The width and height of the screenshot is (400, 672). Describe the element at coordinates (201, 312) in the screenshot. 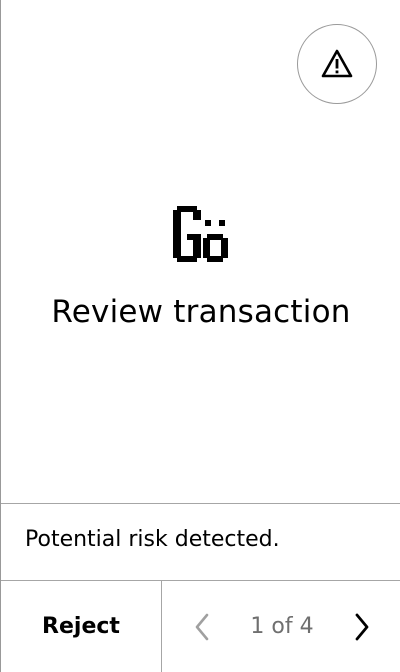

I see `page-title: Review transaction` at that location.